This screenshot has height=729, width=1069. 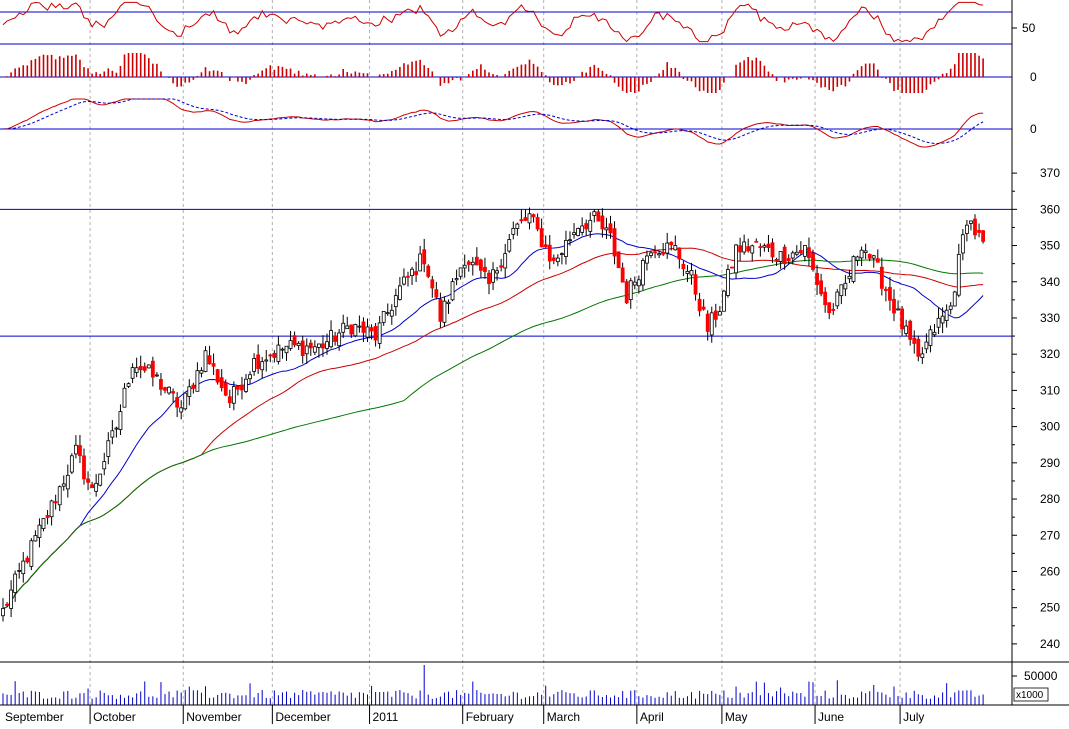 I want to click on macd-panel, so click(x=506, y=123).